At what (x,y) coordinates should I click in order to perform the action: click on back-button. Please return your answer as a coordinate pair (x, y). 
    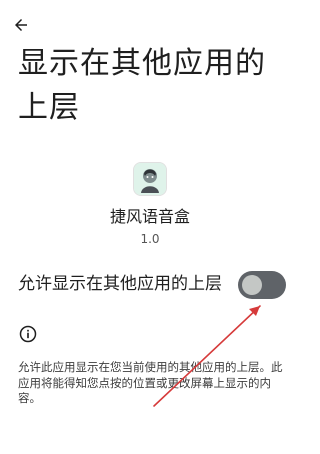
    Looking at the image, I should click on (21, 25).